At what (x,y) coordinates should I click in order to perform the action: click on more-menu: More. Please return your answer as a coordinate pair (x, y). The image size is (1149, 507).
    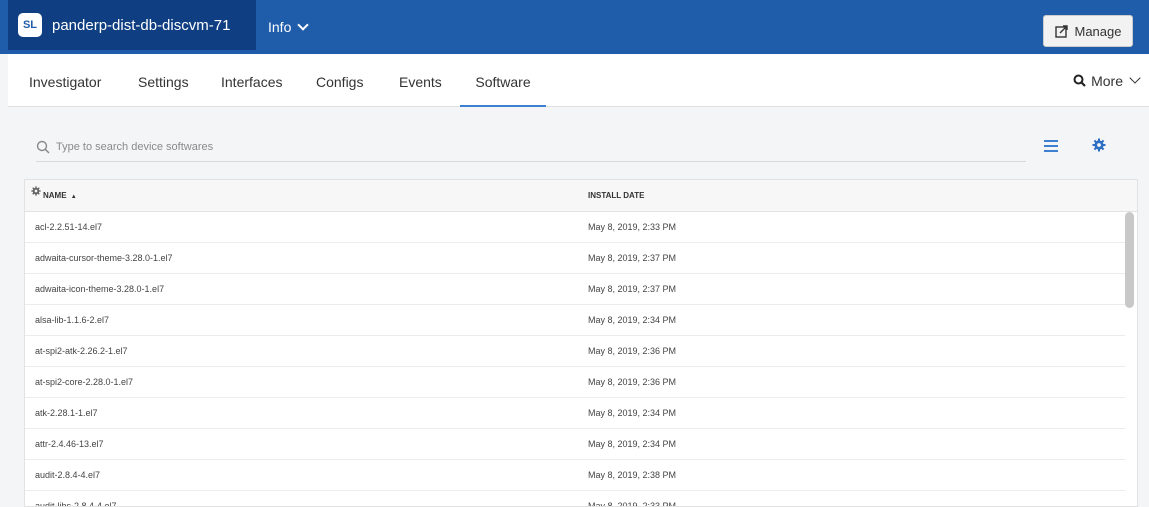
    Looking at the image, I should click on (1107, 80).